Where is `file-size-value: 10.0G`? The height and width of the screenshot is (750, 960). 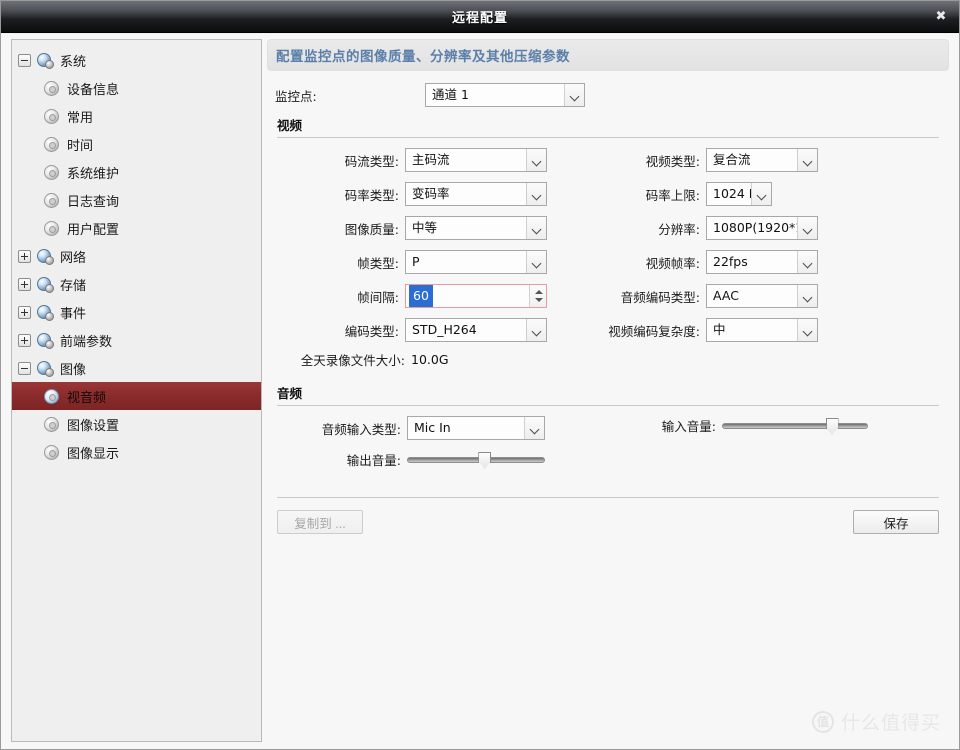
file-size-value: 10.0G is located at coordinates (430, 359).